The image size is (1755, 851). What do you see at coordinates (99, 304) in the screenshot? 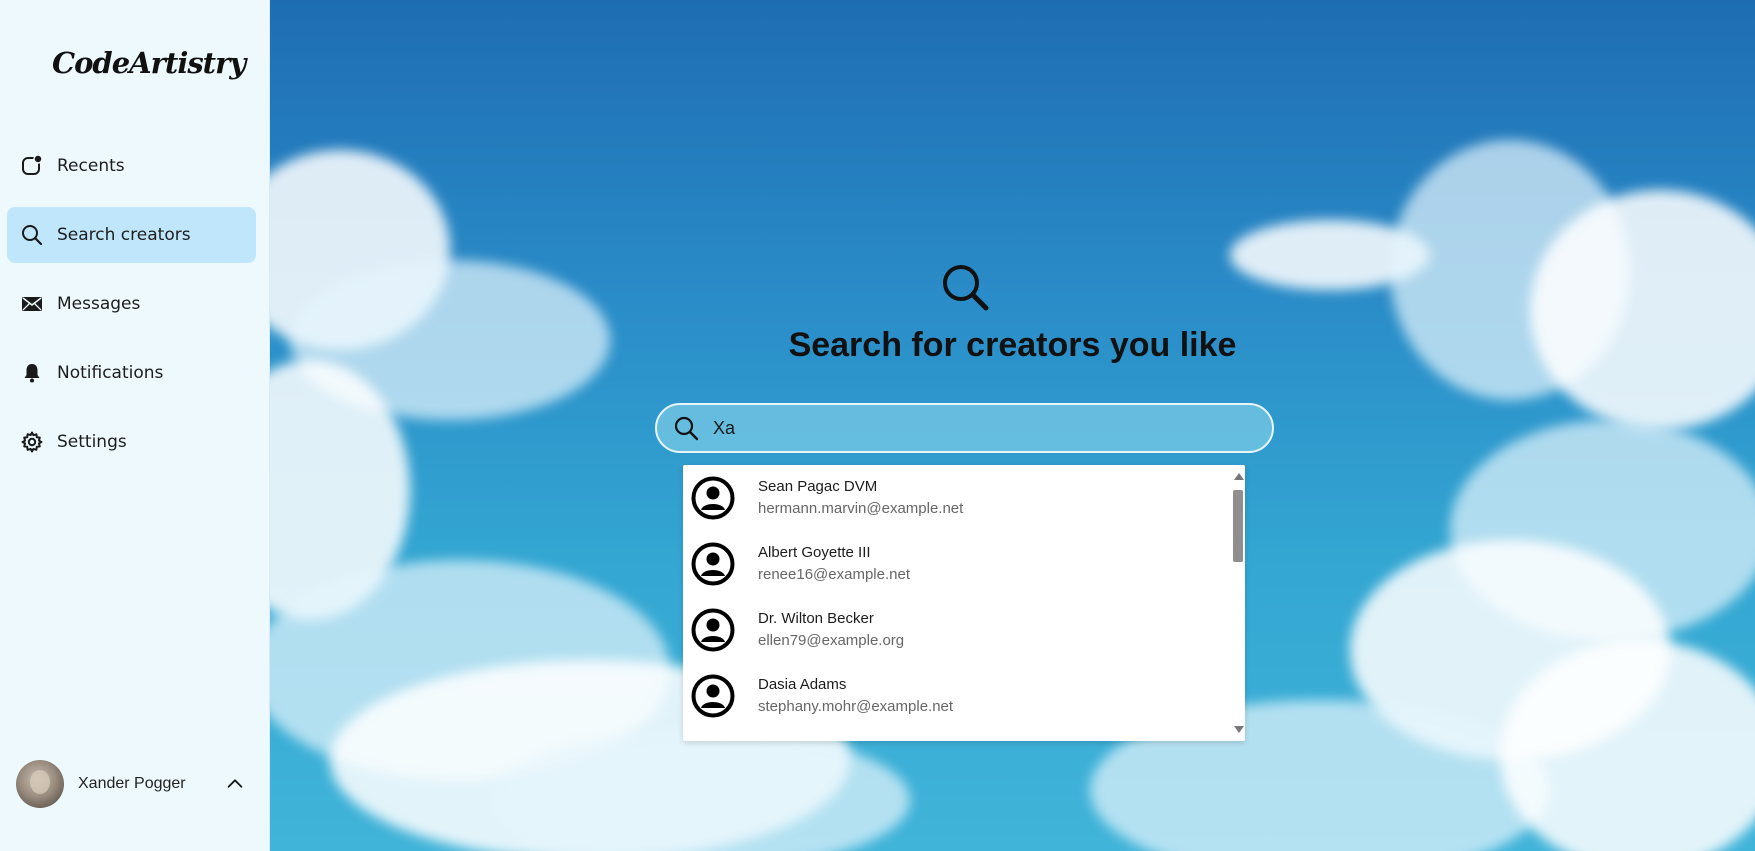
I see `sidebar-item-label: Messages` at bounding box center [99, 304].